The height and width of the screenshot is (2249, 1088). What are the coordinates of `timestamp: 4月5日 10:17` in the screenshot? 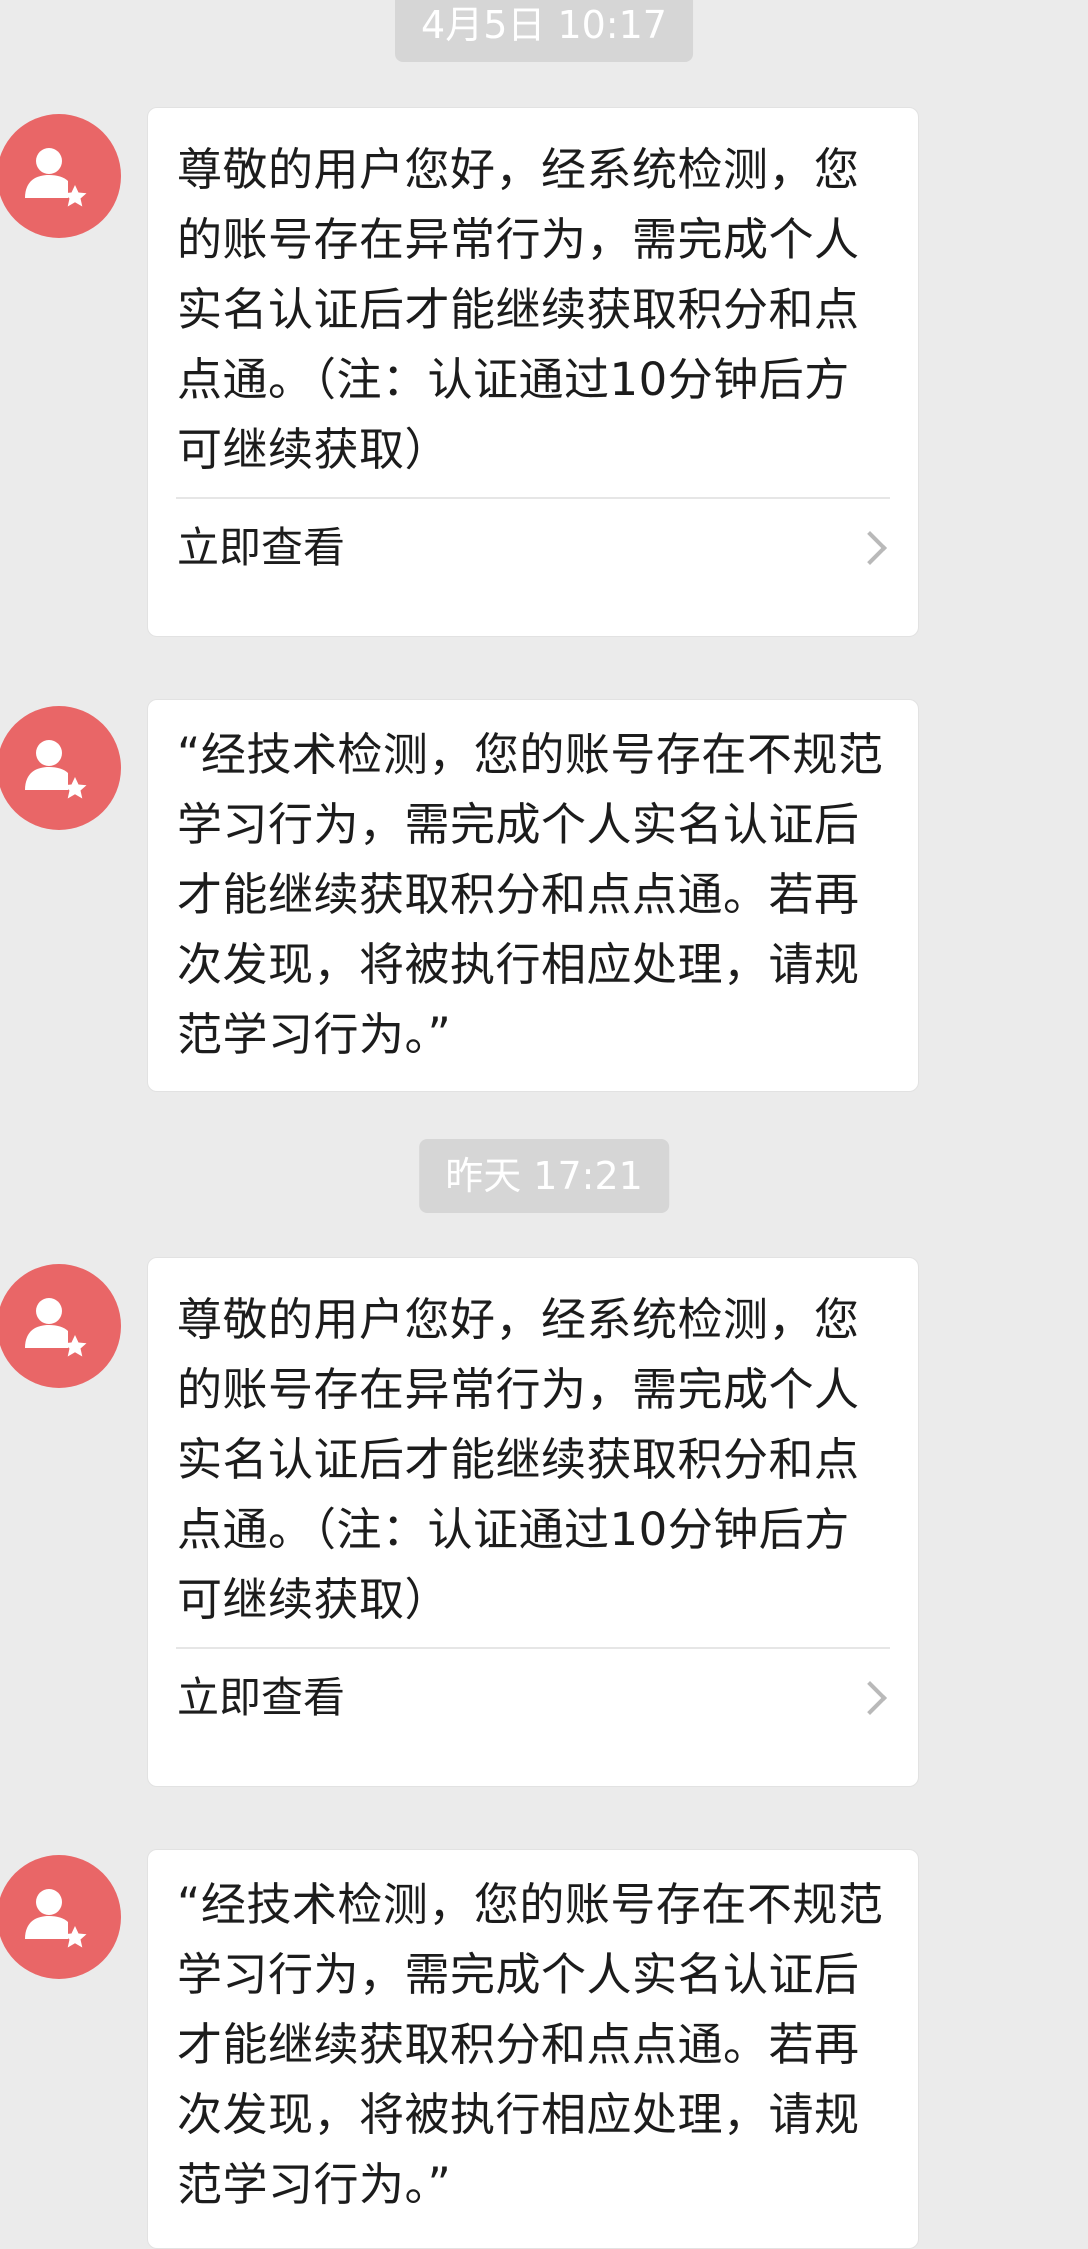 It's located at (544, 31).